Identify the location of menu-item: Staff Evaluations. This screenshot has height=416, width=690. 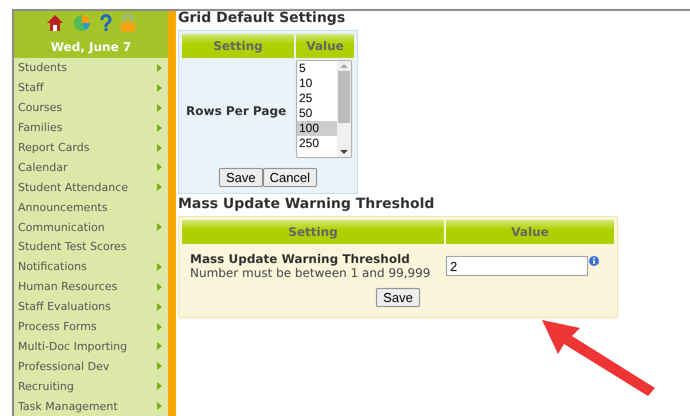
(91, 306).